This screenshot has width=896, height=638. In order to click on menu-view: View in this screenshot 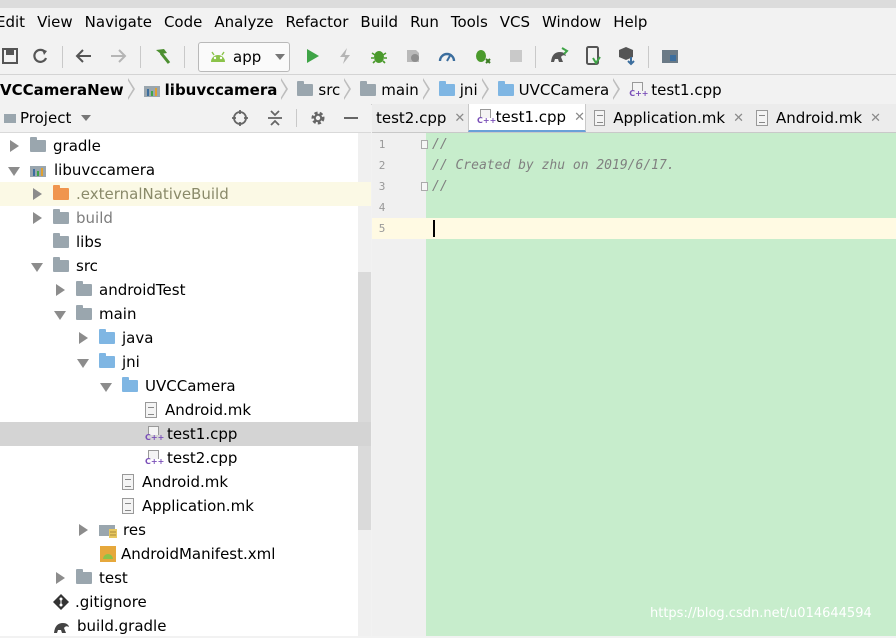, I will do `click(55, 22)`.